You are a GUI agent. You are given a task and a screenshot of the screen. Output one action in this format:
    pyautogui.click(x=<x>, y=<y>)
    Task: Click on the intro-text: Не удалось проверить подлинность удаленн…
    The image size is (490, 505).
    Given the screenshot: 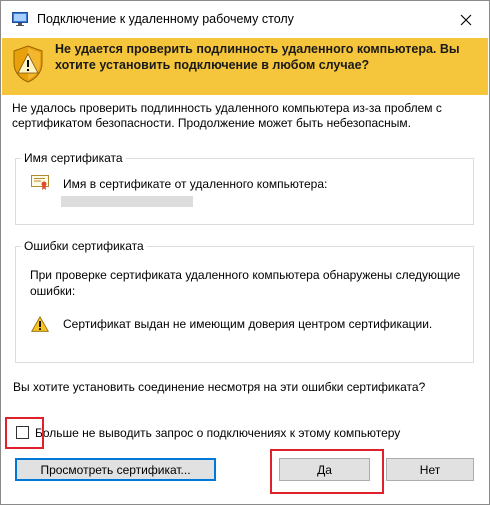 What is the action you would take?
    pyautogui.click(x=227, y=115)
    